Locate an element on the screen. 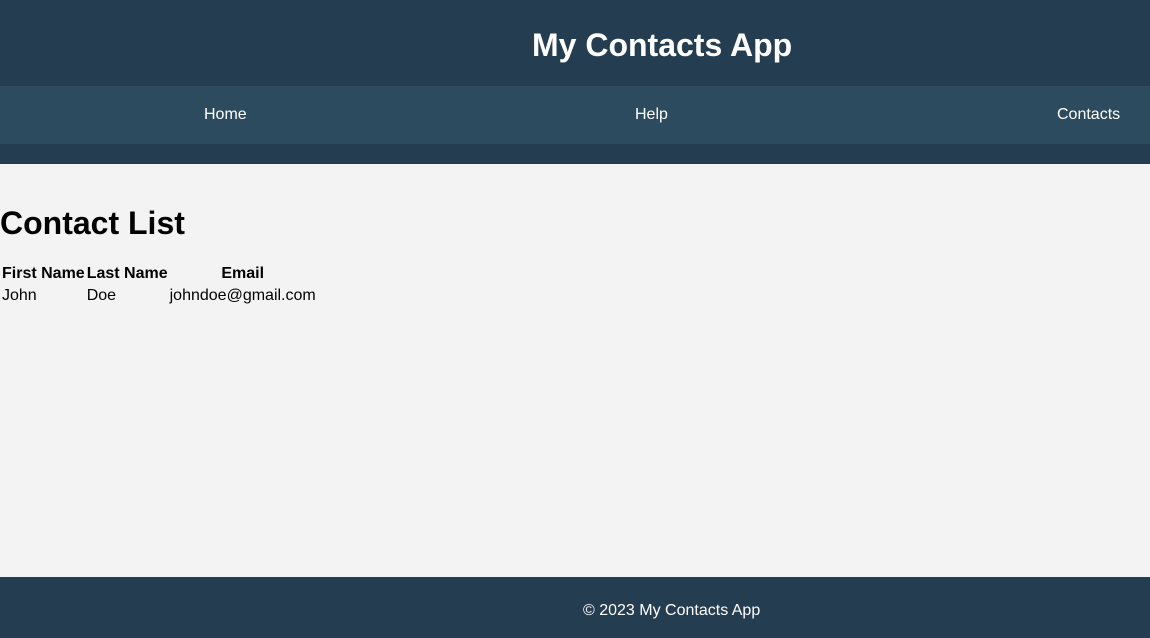  nav-link-home: Home is located at coordinates (225, 115).